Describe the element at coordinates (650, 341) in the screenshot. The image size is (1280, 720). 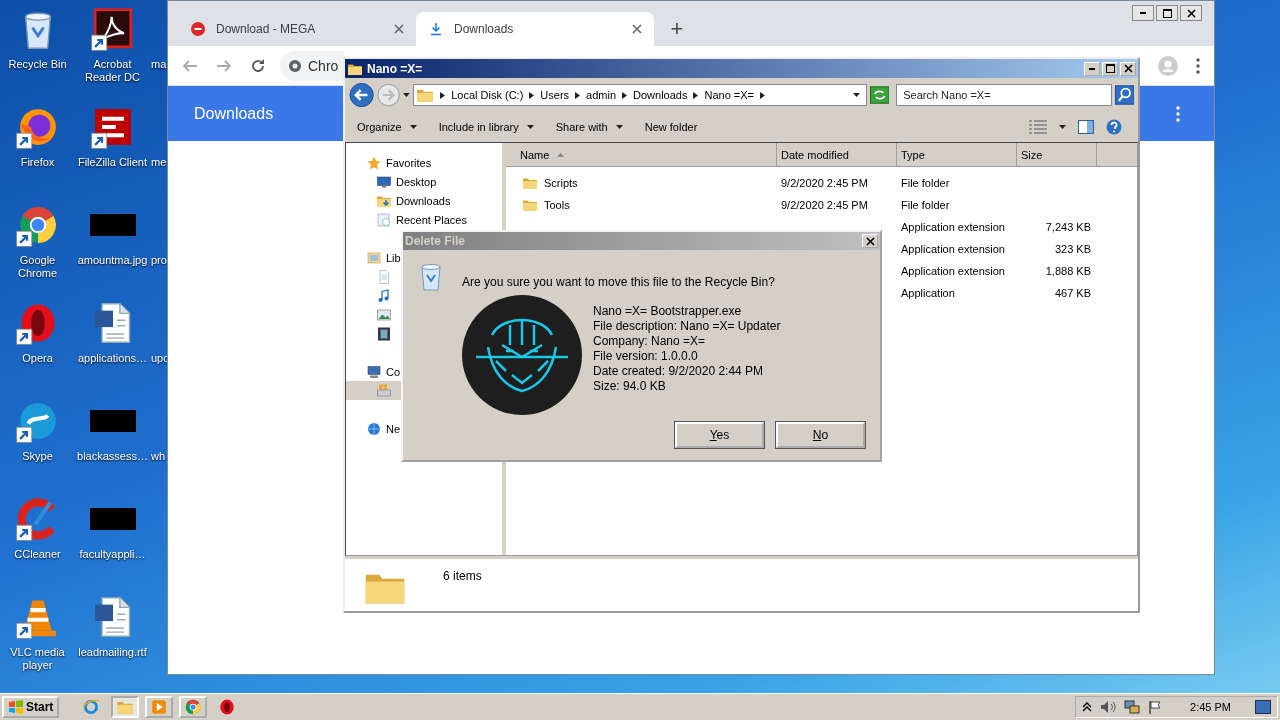
I see `file-detail: Company: Nano =X=` at that location.